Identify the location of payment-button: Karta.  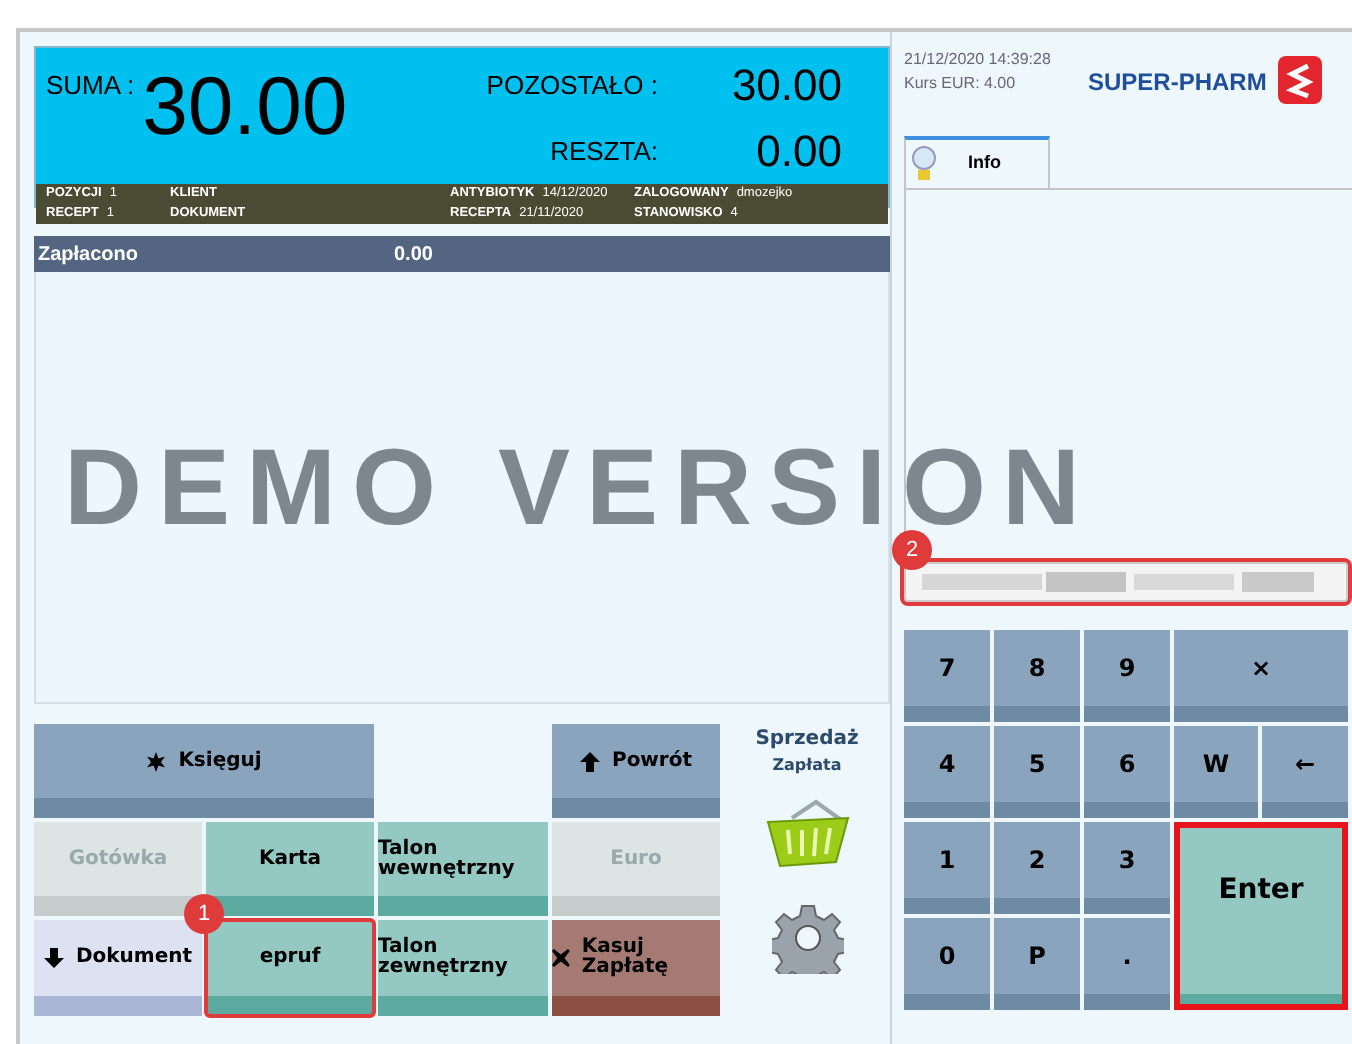
(290, 869).